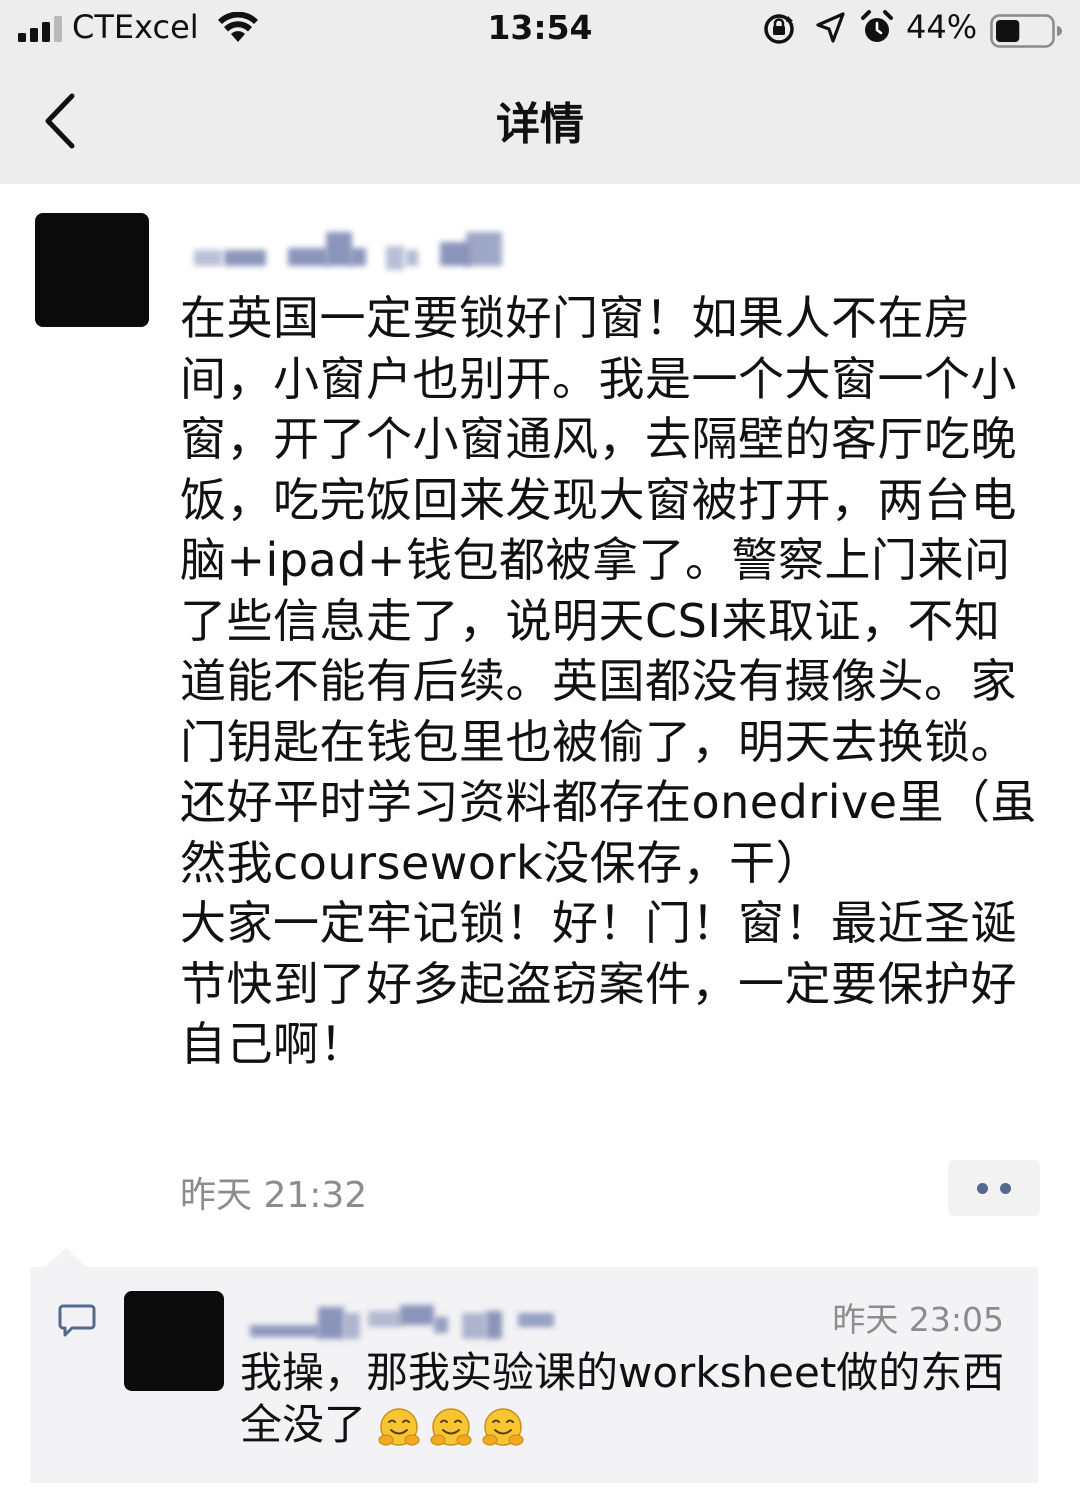 This screenshot has width=1080, height=1504. Describe the element at coordinates (534, 1375) in the screenshot. I see `comment-area: 昨天 23:05 我操，那我实验课的worksheet做的东西全没了` at that location.